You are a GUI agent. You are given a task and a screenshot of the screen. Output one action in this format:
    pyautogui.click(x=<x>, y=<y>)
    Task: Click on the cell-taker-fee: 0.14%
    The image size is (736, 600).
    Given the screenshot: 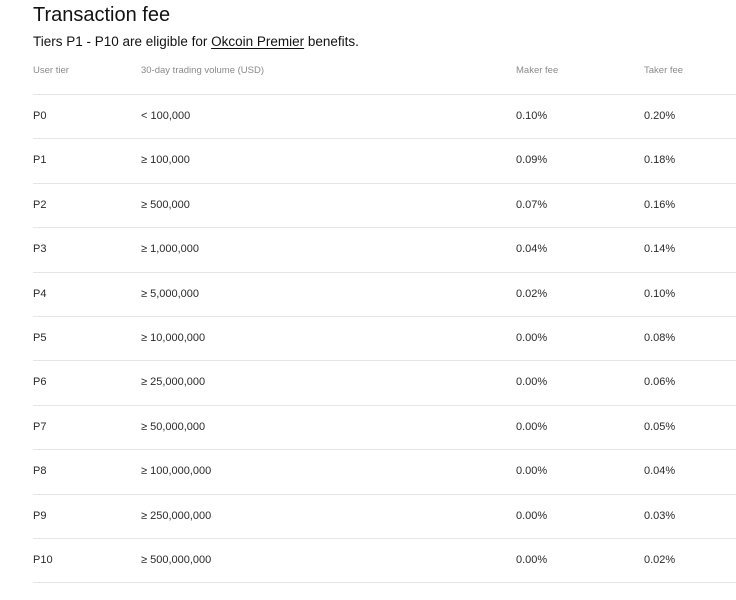 What is the action you would take?
    pyautogui.click(x=660, y=249)
    